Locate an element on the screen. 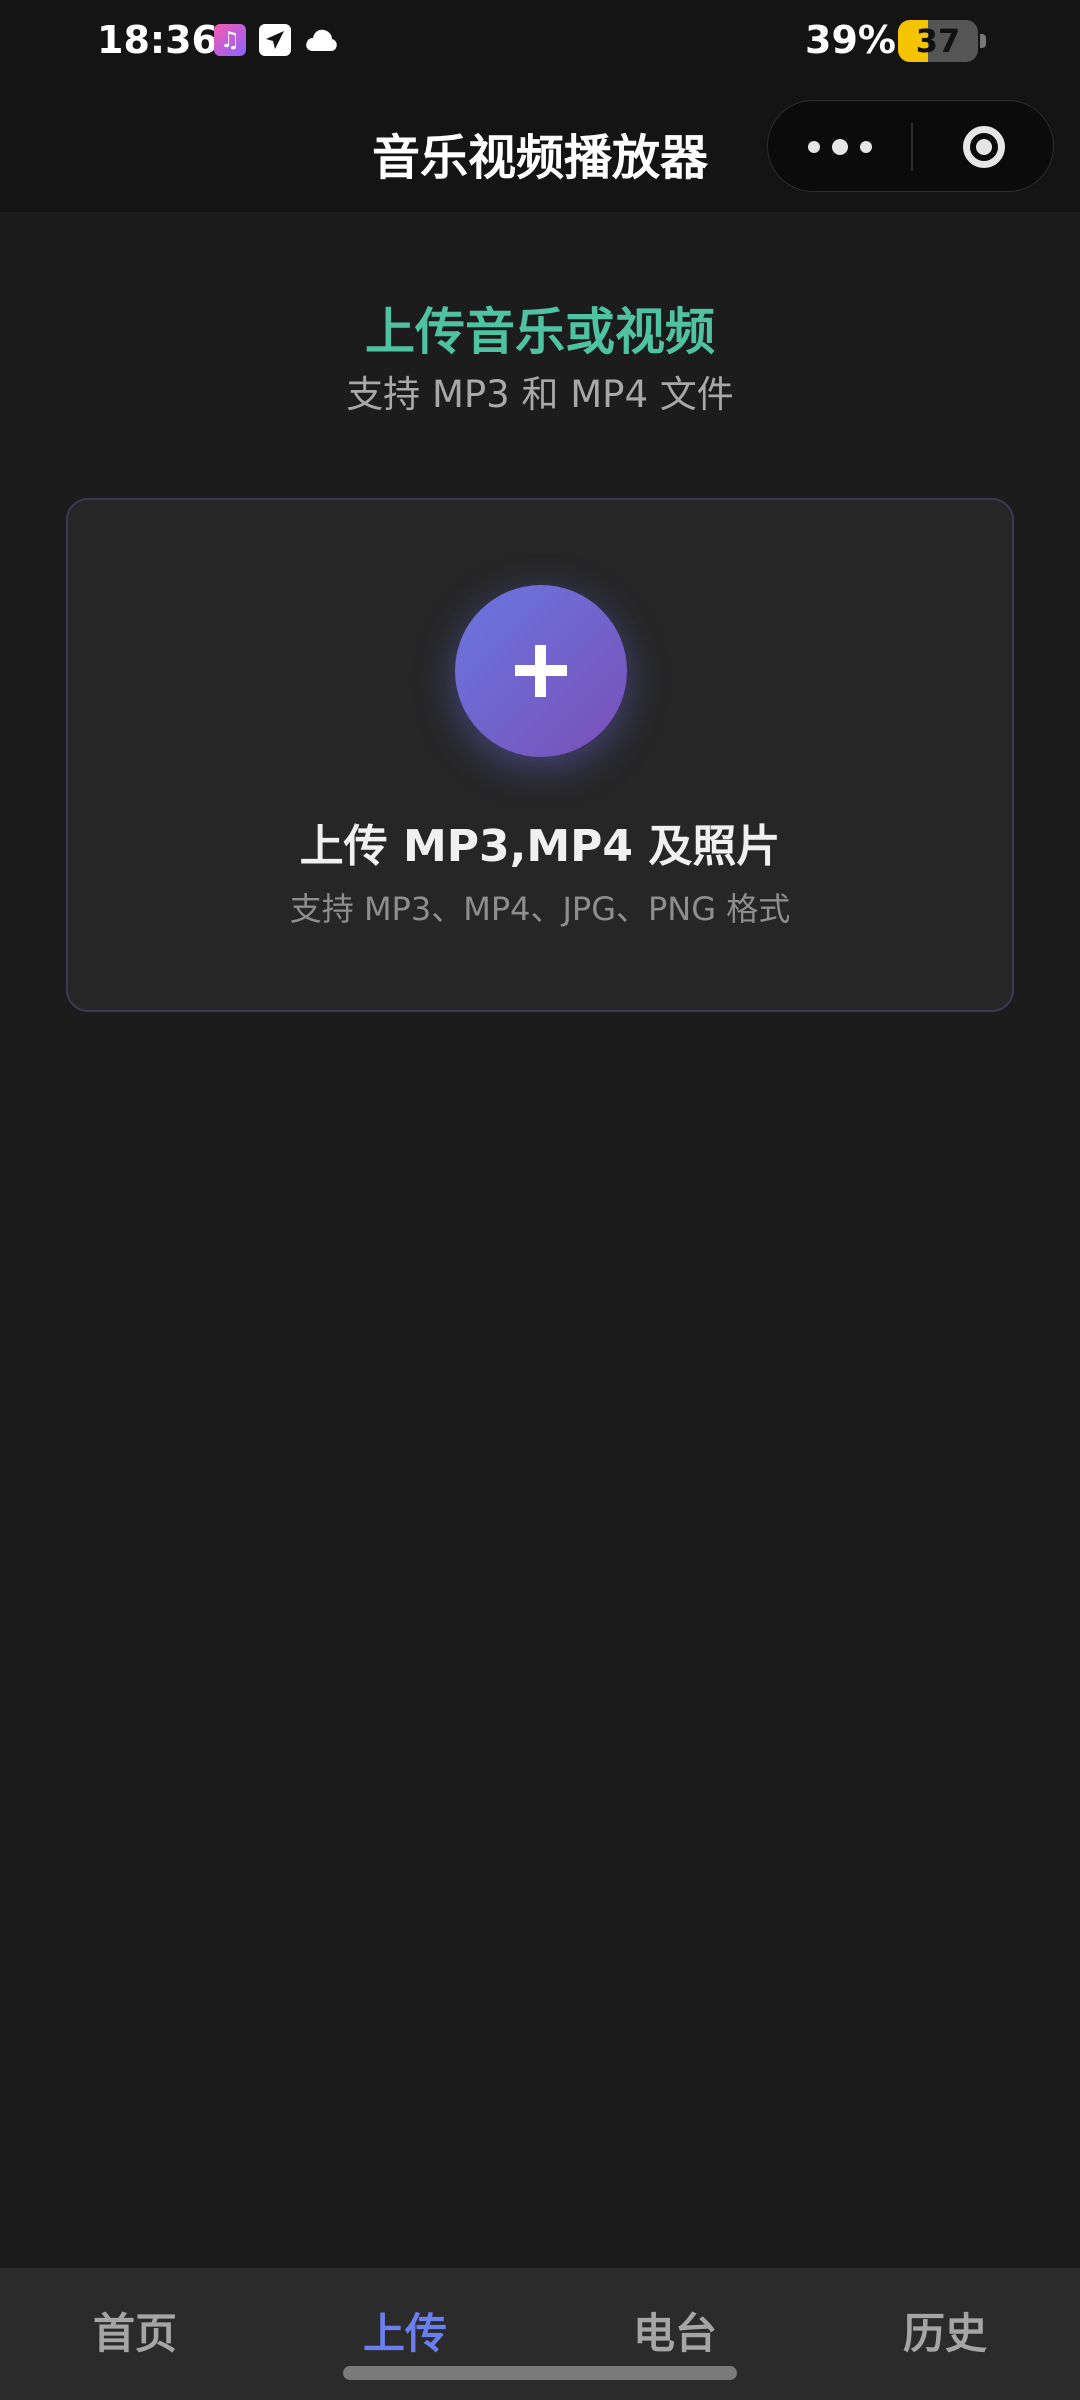 The width and height of the screenshot is (1080, 2400). upload-subheading: 支持 MP3 和 MP4 文件 is located at coordinates (540, 394).